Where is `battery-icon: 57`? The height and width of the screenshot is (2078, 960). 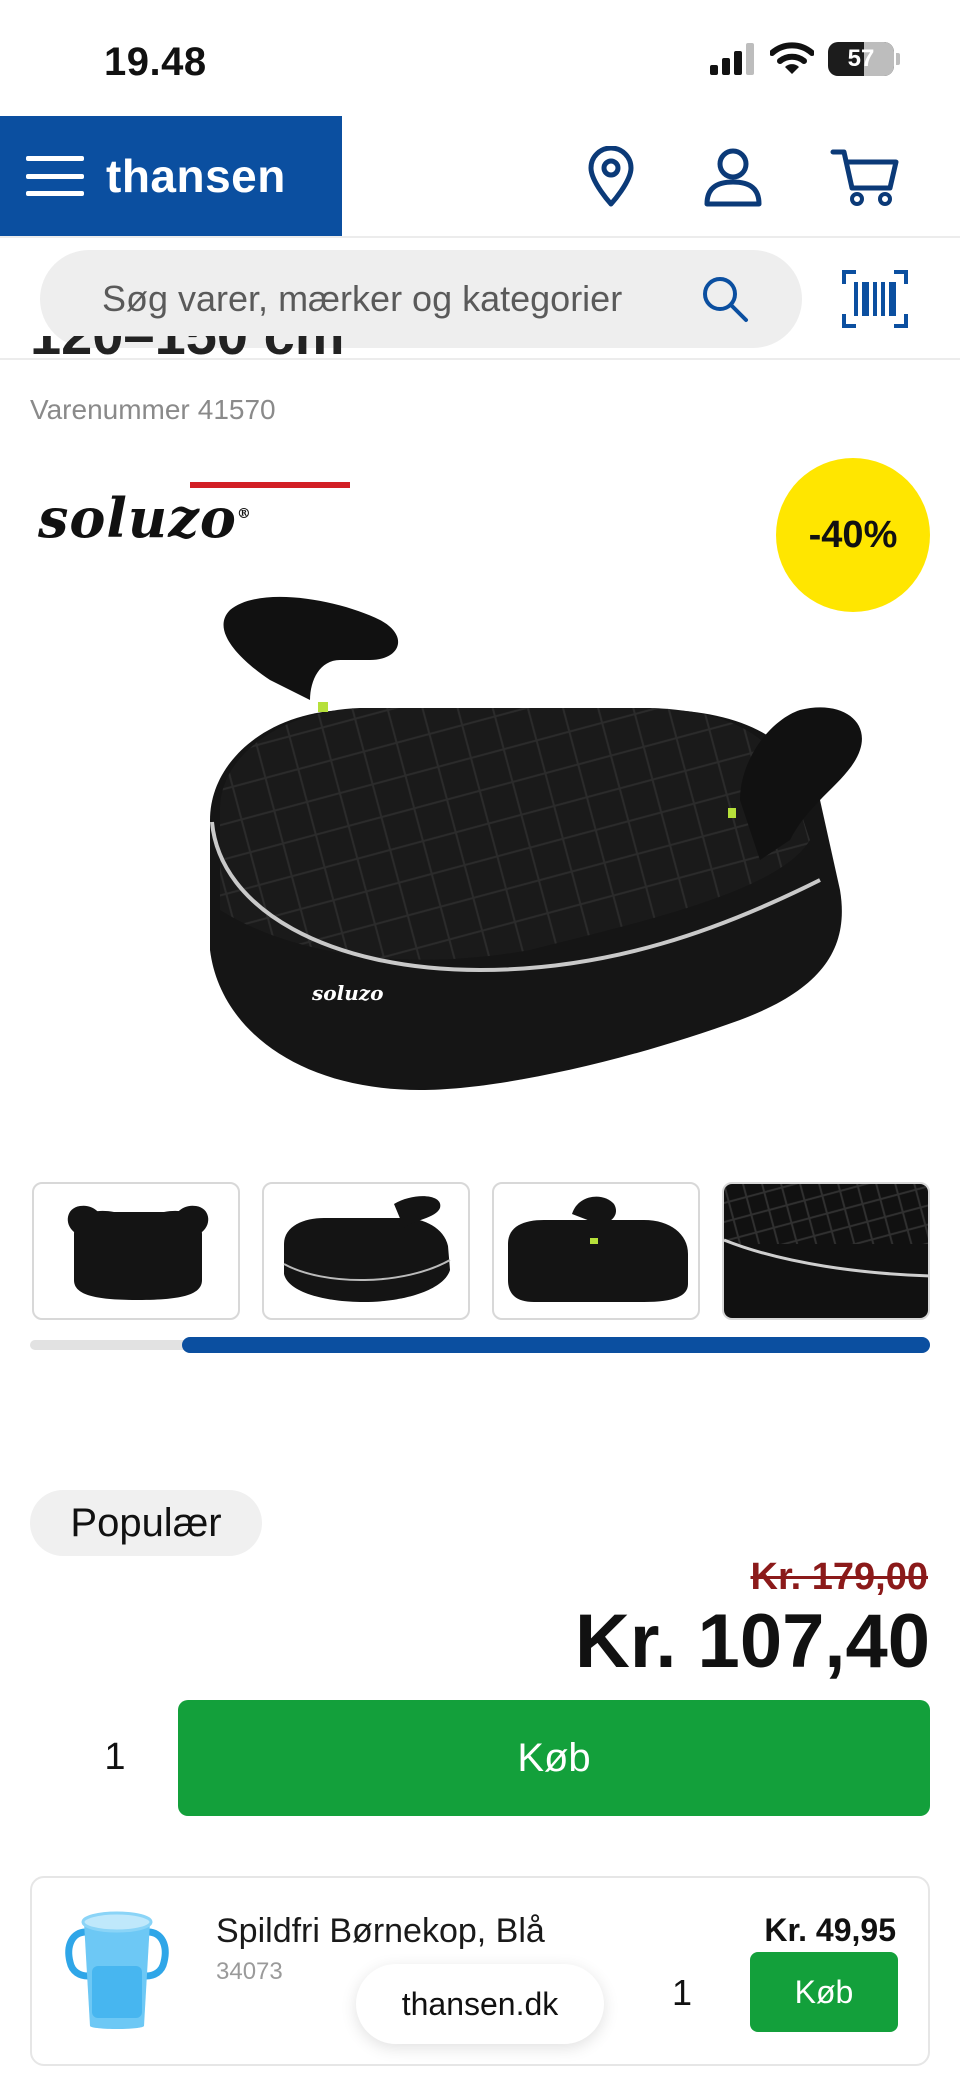 battery-icon: 57 is located at coordinates (861, 59).